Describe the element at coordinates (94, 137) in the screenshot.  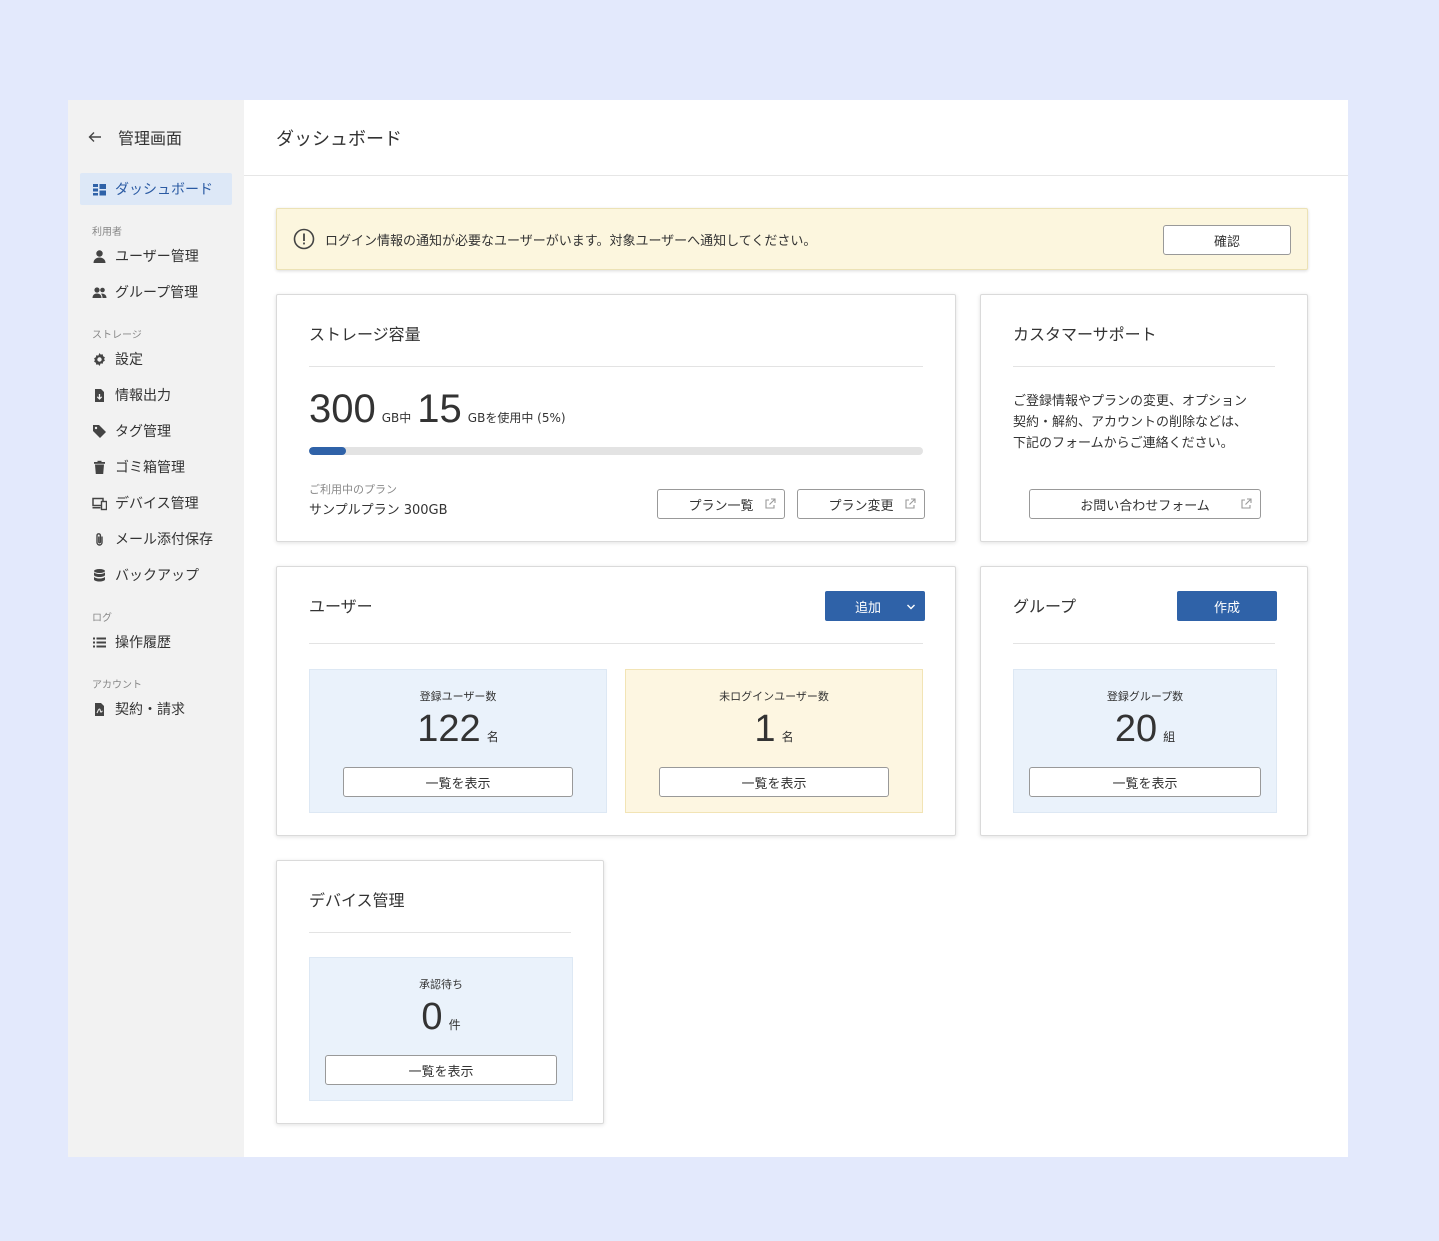
I see `arrow-left-icon` at that location.